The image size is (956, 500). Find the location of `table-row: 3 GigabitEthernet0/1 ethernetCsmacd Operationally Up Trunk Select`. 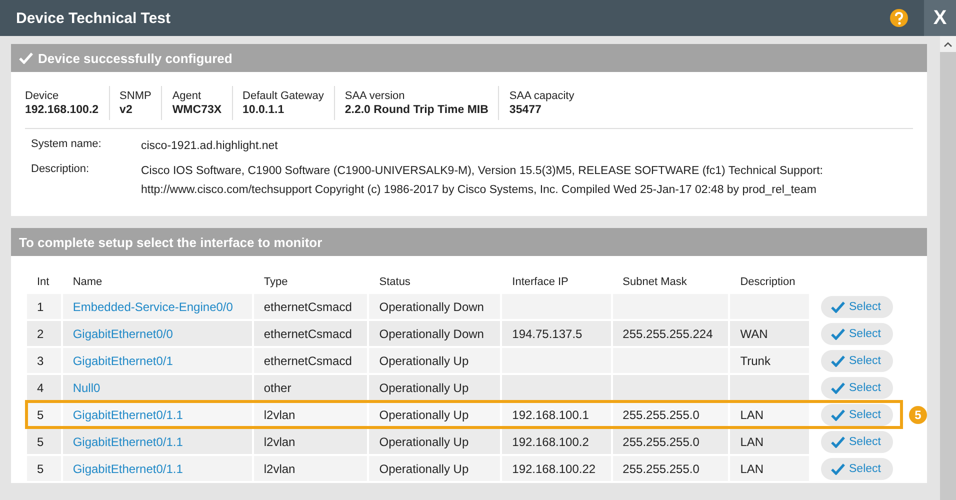

table-row: 3 GigabitEthernet0/1 ethernetCsmacd Operationally Up Trunk Select is located at coordinates (464, 360).